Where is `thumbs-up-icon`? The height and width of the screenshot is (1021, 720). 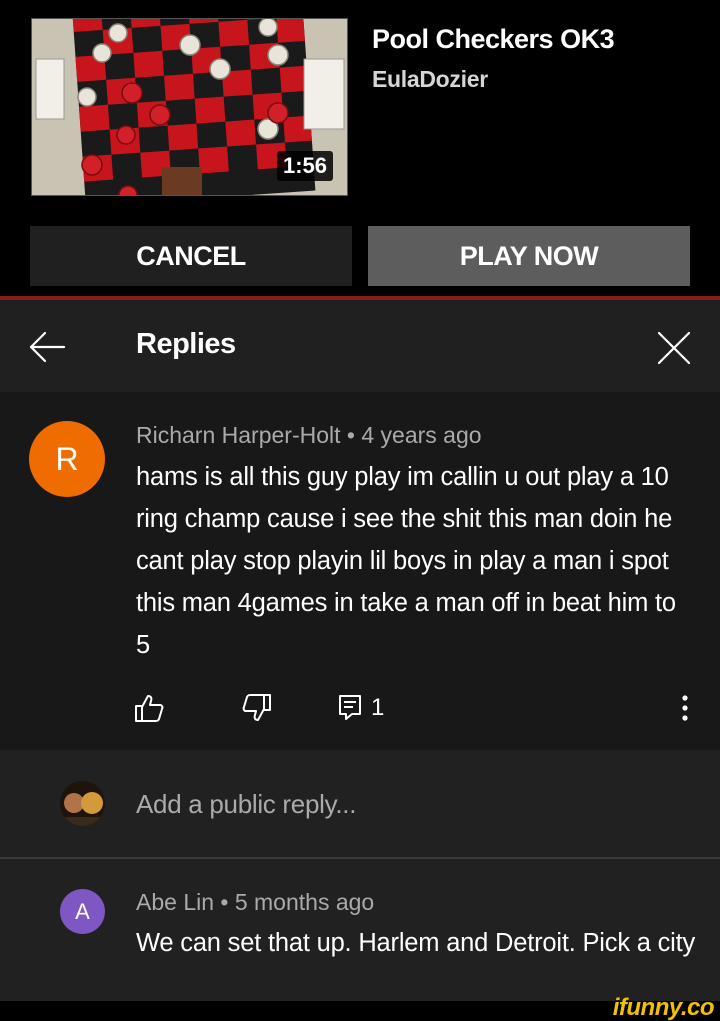 thumbs-up-icon is located at coordinates (149, 708).